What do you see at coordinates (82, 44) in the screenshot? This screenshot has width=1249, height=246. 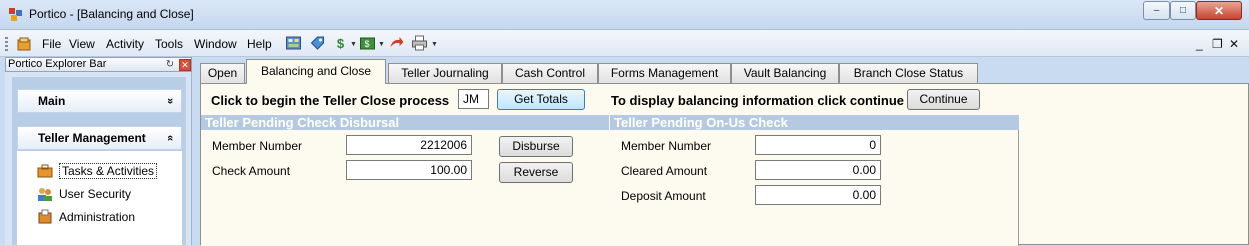 I see `menu-view: View` at bounding box center [82, 44].